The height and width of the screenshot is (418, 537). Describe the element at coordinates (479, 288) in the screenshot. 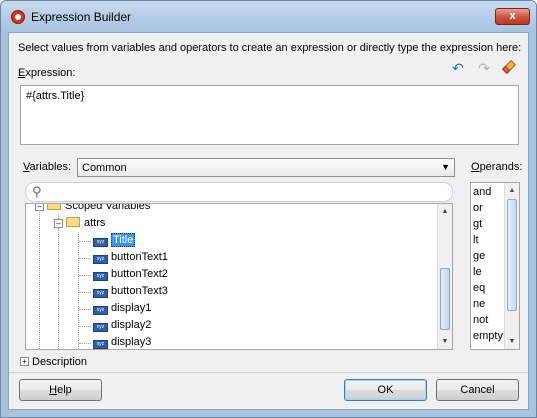

I see `operand-item: eq` at that location.